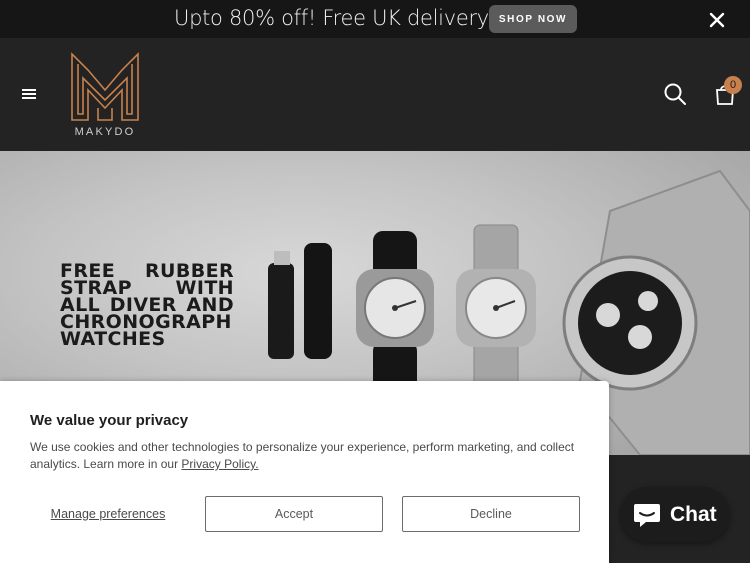 This screenshot has height=563, width=750. I want to click on cart-count-badge: 0, so click(733, 85).